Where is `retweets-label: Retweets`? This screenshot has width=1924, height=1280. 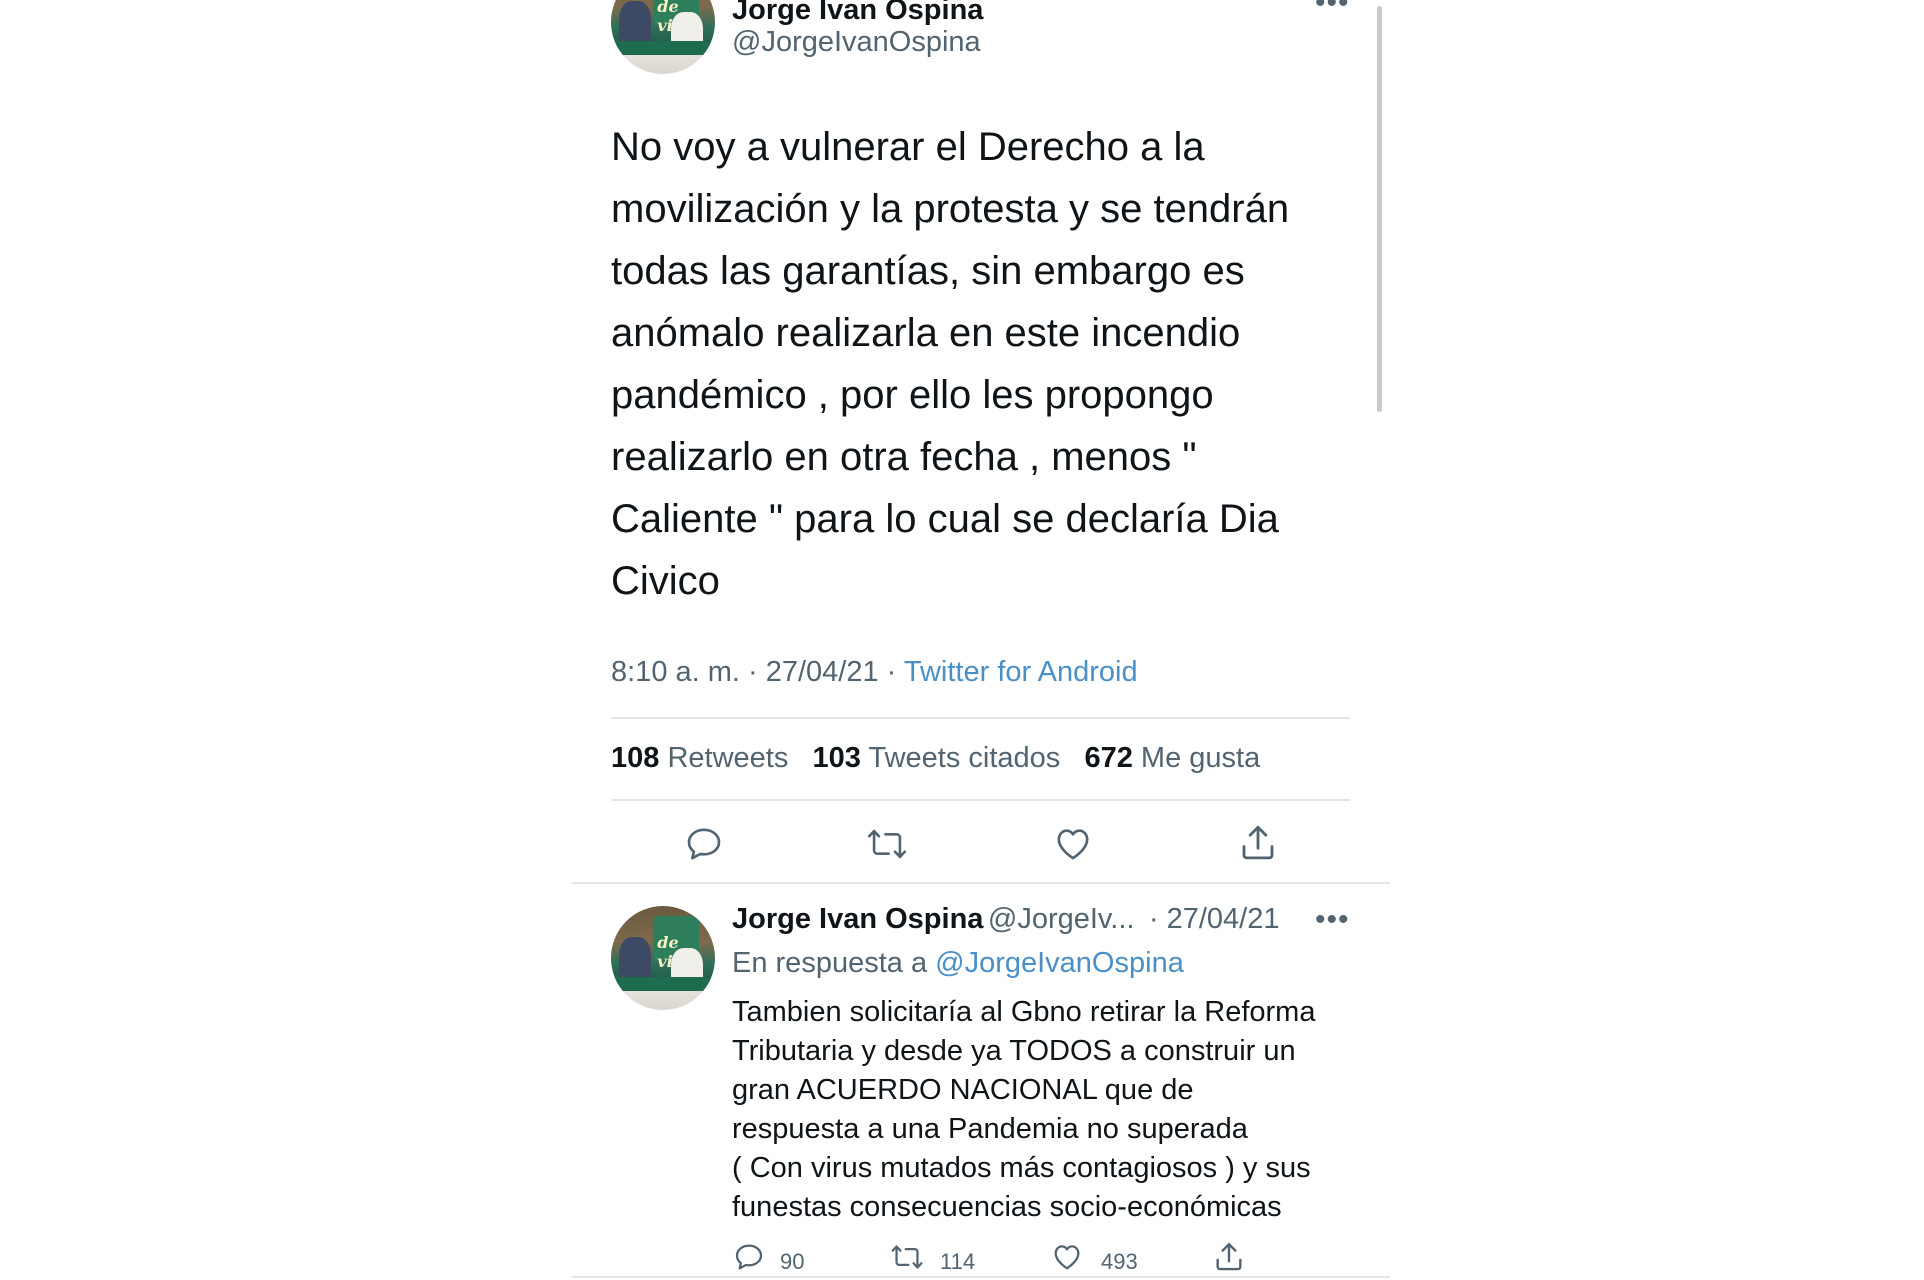 retweets-label: Retweets is located at coordinates (728, 758).